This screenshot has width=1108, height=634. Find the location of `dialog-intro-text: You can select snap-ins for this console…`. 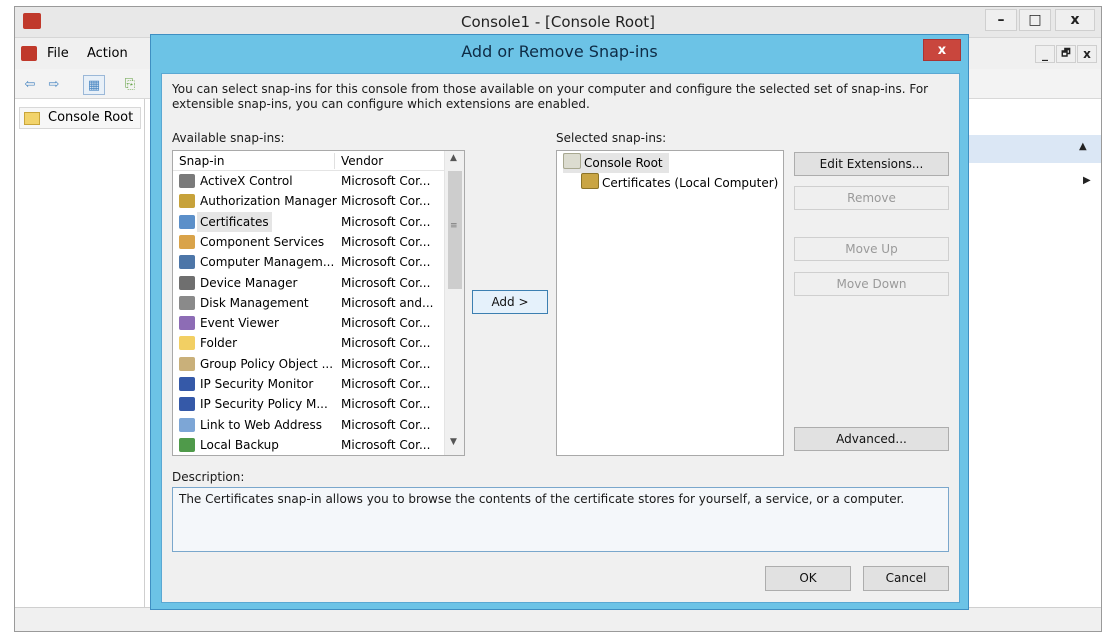

dialog-intro-text: You can select snap-ins for this console… is located at coordinates (550, 96).